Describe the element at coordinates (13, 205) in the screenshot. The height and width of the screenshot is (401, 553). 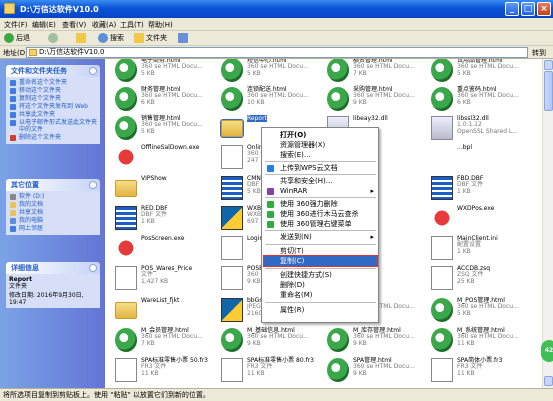
I see `documents-icon` at that location.